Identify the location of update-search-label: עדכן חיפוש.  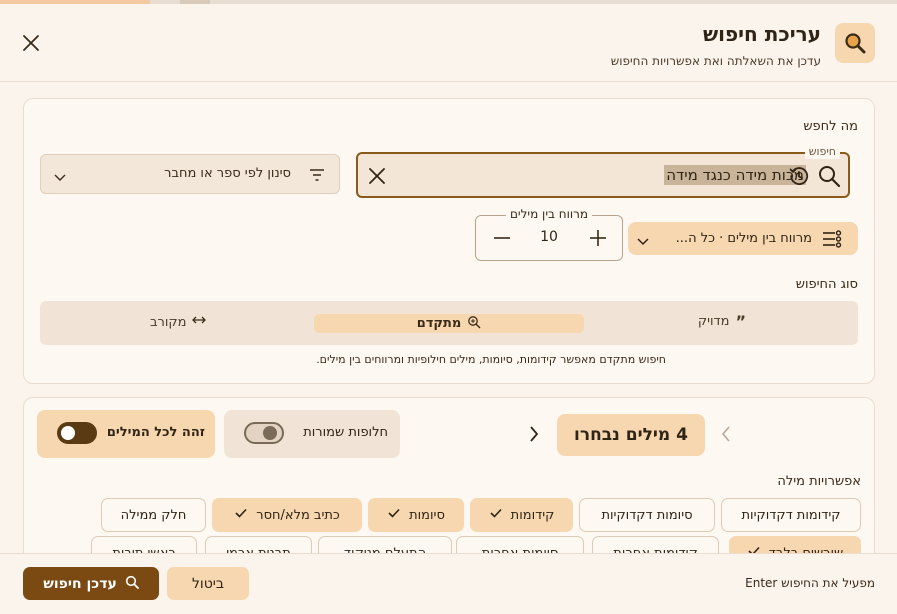
(80, 583).